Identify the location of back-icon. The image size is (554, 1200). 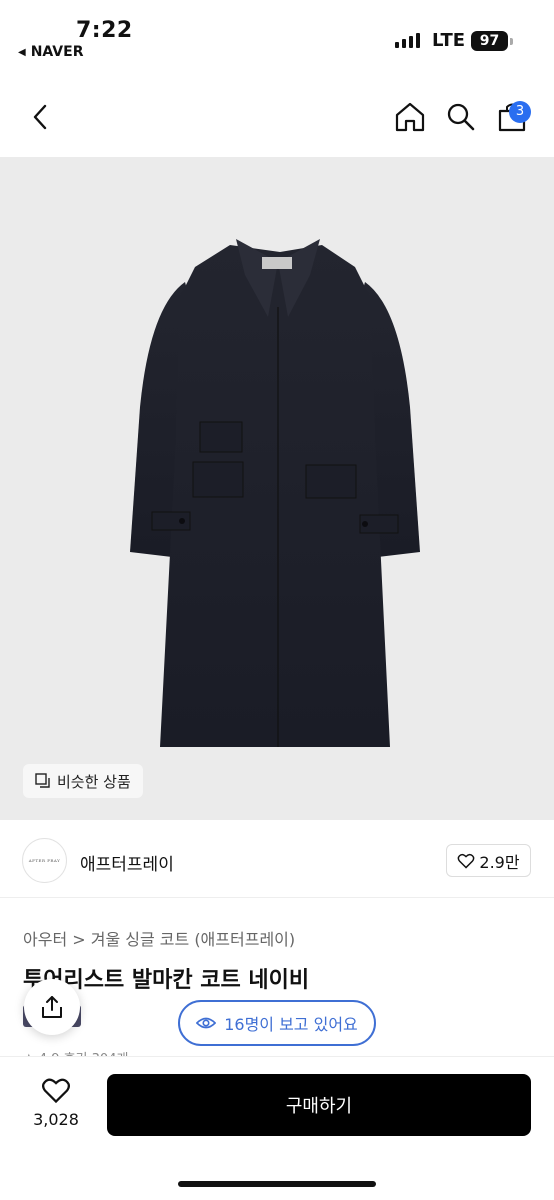
(40, 117).